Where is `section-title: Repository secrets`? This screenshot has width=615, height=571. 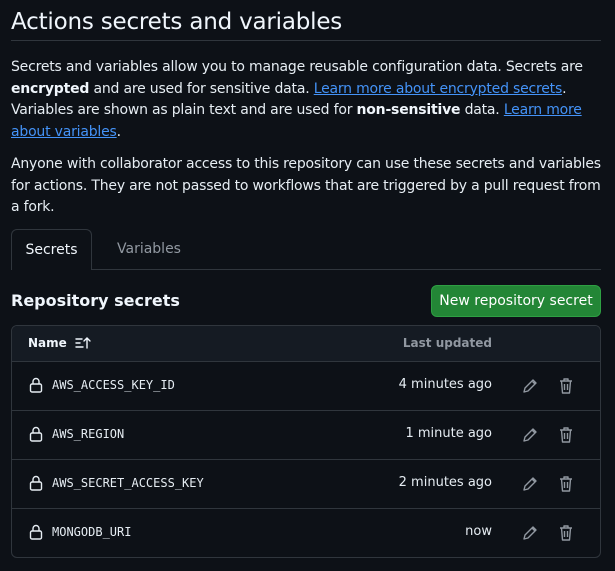
section-title: Repository secrets is located at coordinates (95, 300).